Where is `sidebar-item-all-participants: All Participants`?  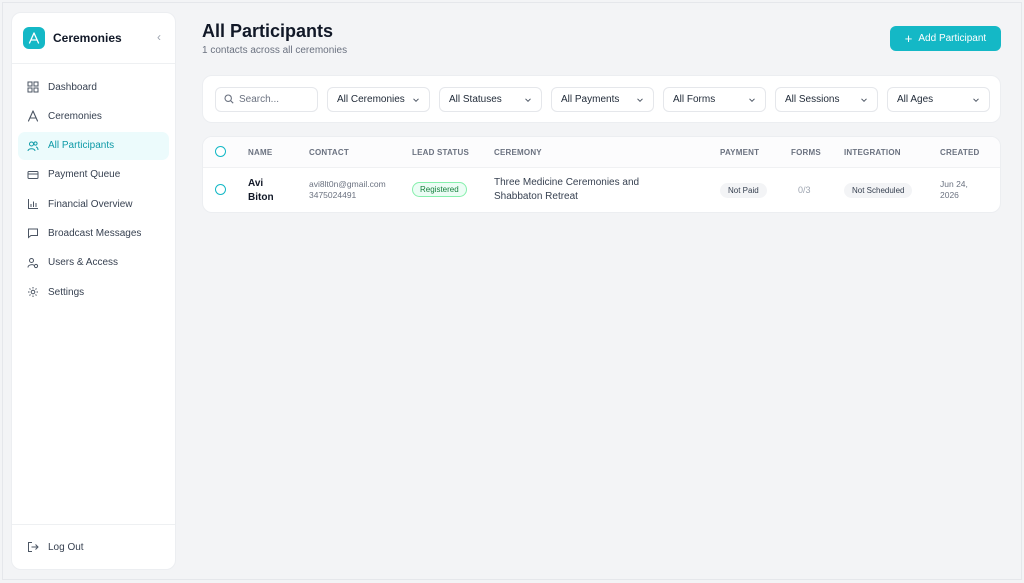
sidebar-item-all-participants: All Participants is located at coordinates (93, 145).